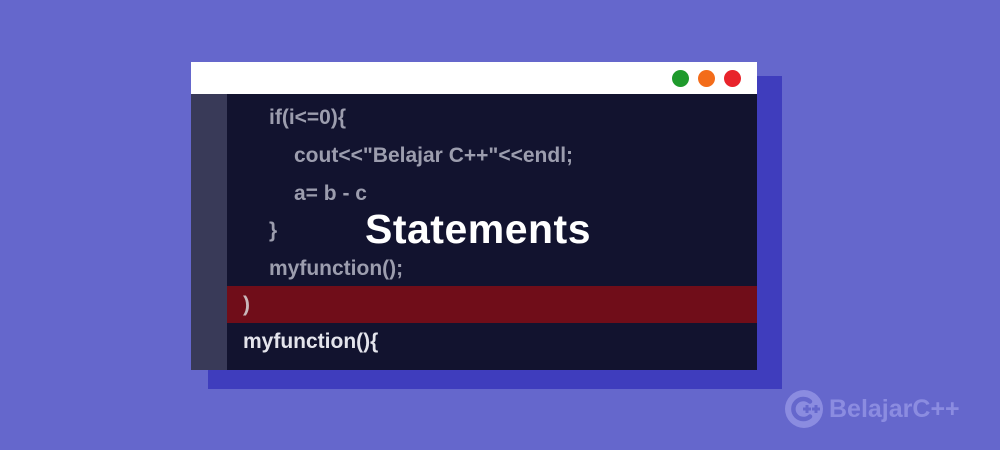 This screenshot has width=1000, height=450. I want to click on code-line: myfunction();, so click(336, 268).